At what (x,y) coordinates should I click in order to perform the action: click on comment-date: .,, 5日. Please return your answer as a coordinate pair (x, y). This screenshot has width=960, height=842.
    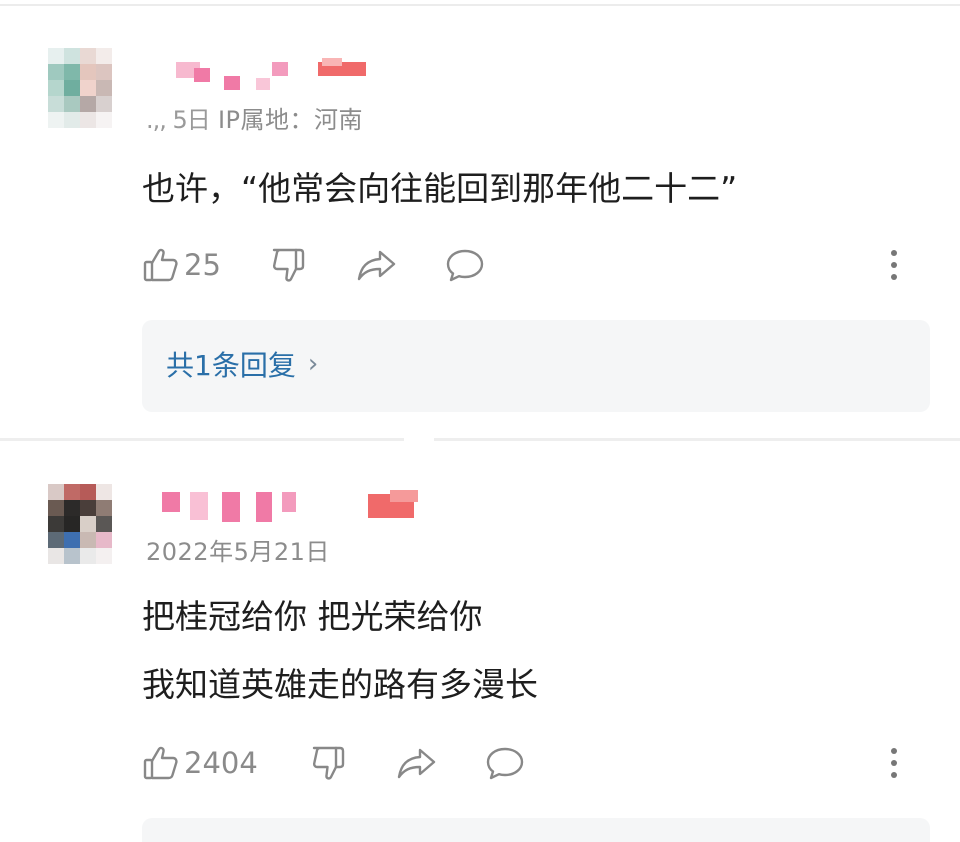
    Looking at the image, I should click on (178, 120).